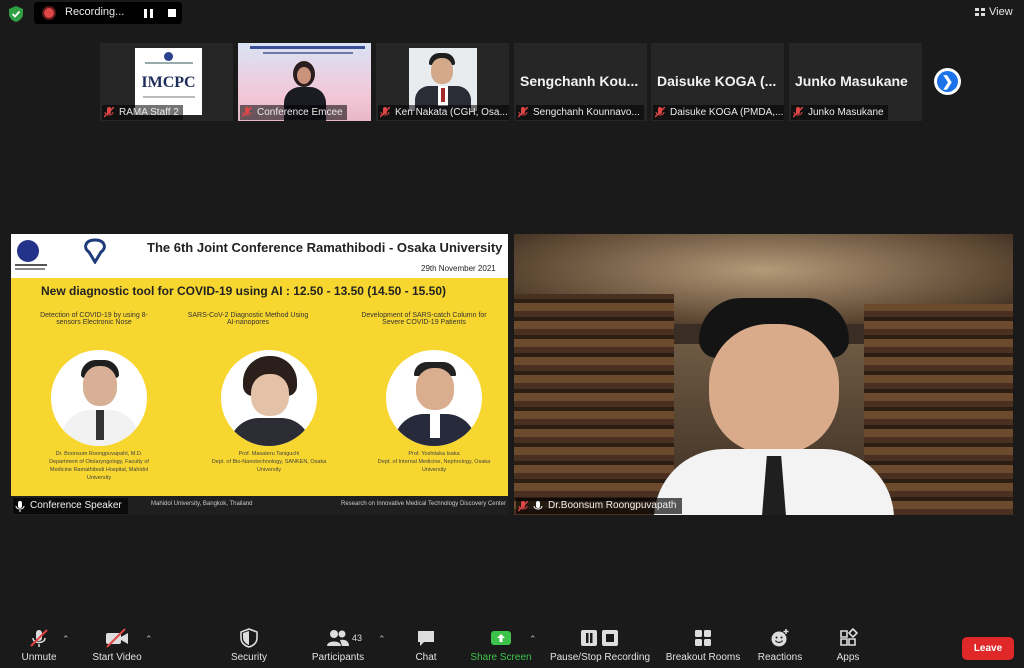 The width and height of the screenshot is (1024, 668). What do you see at coordinates (1001, 12) in the screenshot?
I see `view-button: View` at bounding box center [1001, 12].